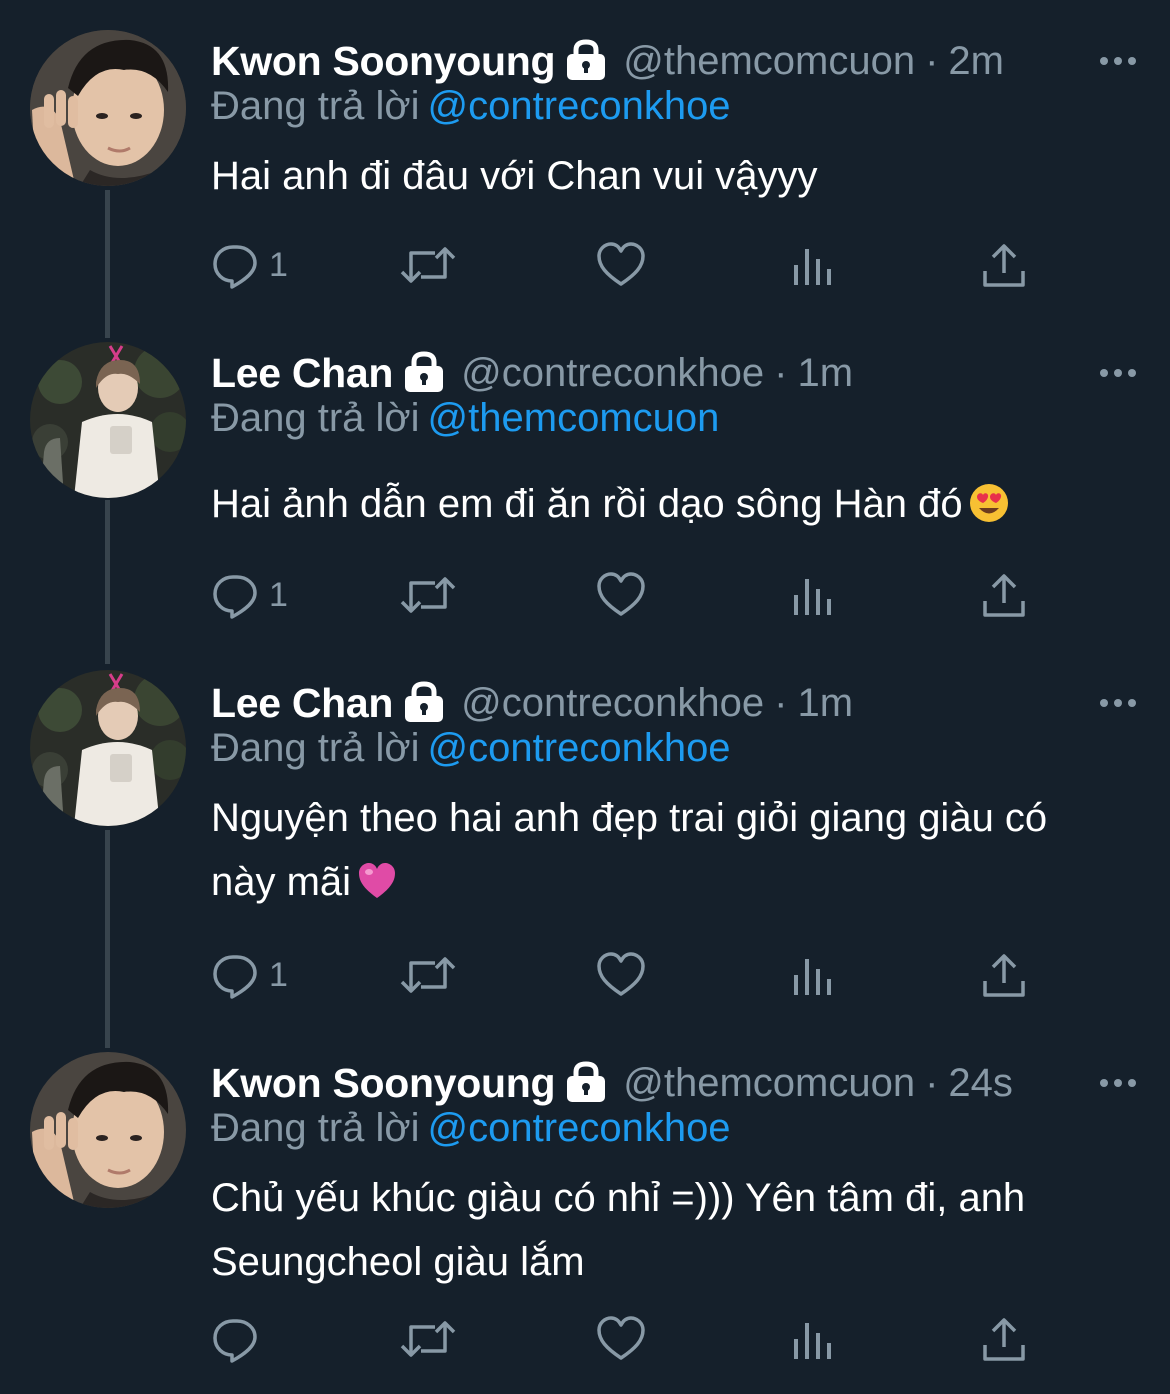  I want to click on timestamp: 2m, so click(976, 61).